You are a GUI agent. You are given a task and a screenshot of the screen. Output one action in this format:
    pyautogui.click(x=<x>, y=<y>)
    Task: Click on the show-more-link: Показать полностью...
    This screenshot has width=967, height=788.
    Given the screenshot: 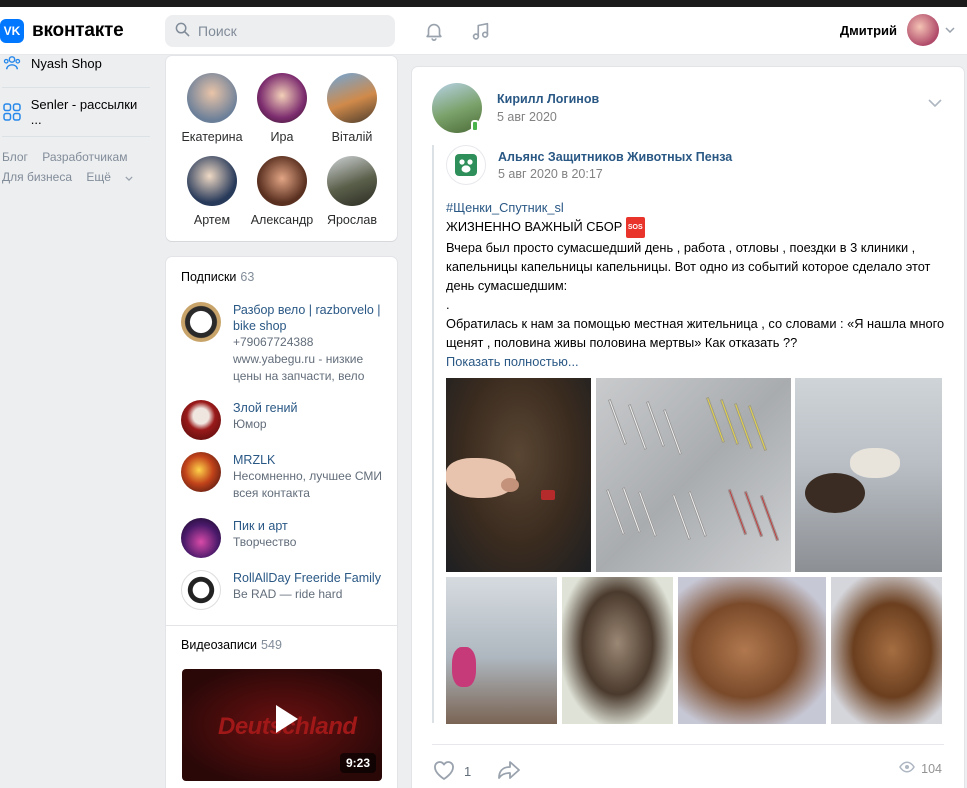 What is the action you would take?
    pyautogui.click(x=698, y=361)
    